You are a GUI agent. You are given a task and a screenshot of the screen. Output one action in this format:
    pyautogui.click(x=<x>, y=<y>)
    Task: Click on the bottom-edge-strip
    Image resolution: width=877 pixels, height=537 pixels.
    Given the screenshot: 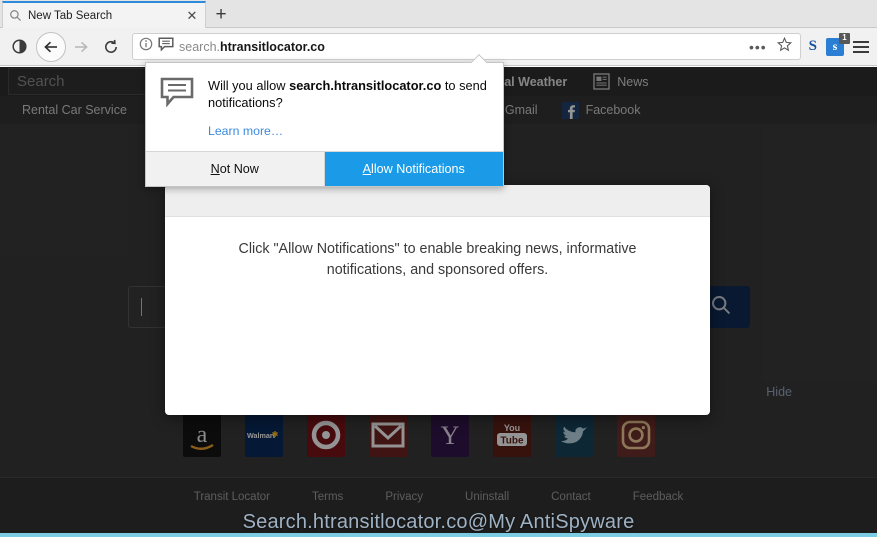 What is the action you would take?
    pyautogui.click(x=438, y=535)
    